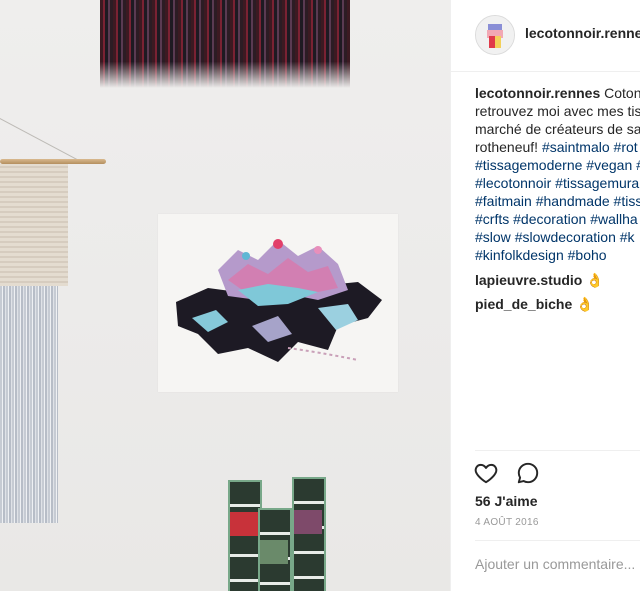  What do you see at coordinates (627, 201) in the screenshot?
I see `hashtag-link: #tiss` at bounding box center [627, 201].